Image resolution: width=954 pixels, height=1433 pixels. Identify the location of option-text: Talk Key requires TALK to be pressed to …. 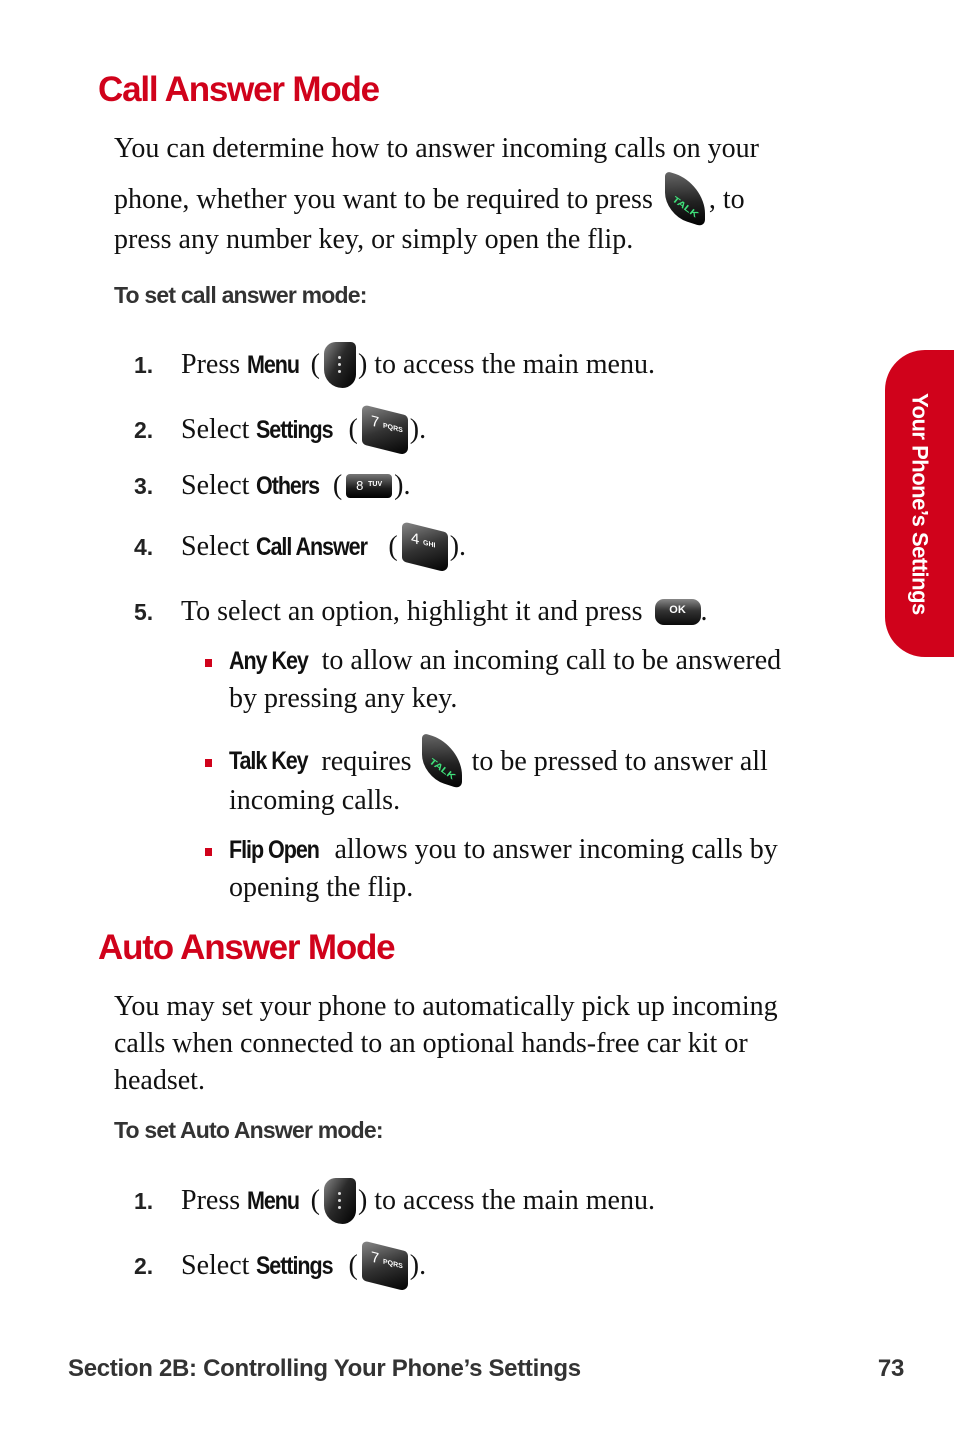
(547, 775).